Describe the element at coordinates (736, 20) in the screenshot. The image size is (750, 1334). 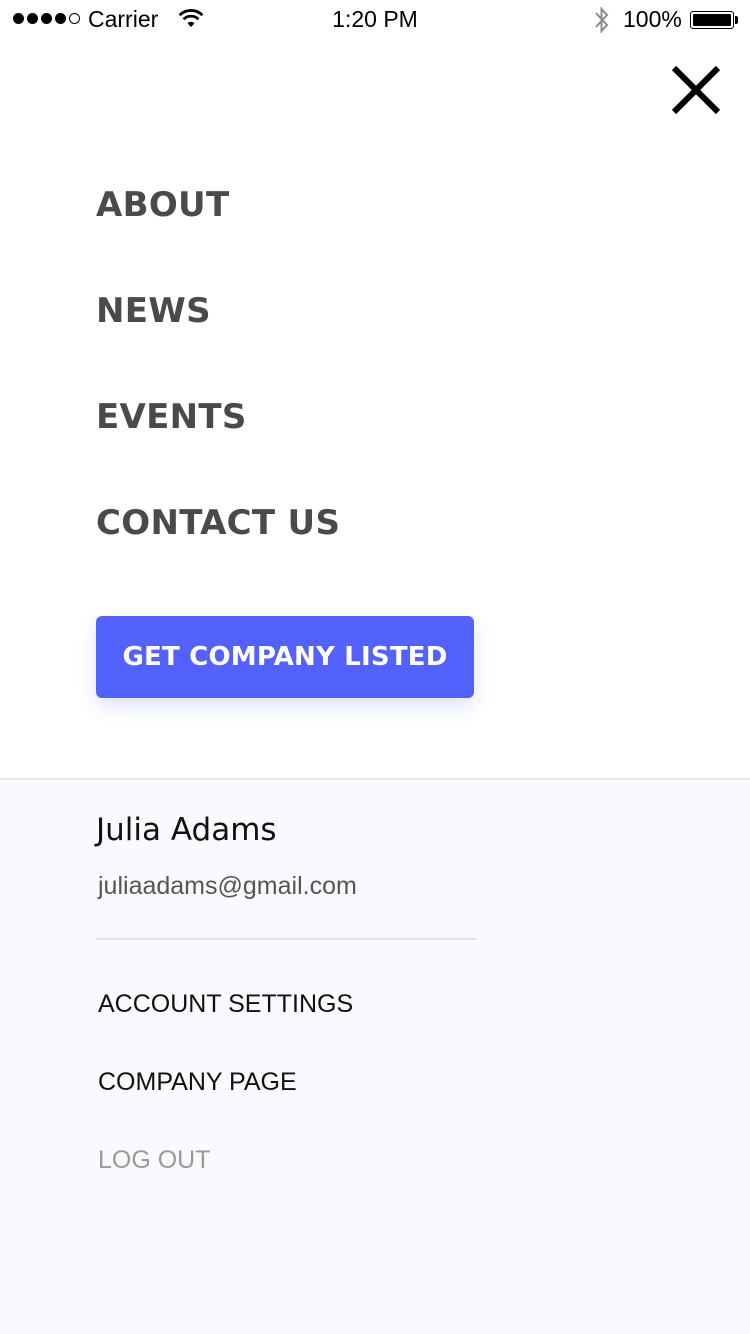
I see `battery-tip` at that location.